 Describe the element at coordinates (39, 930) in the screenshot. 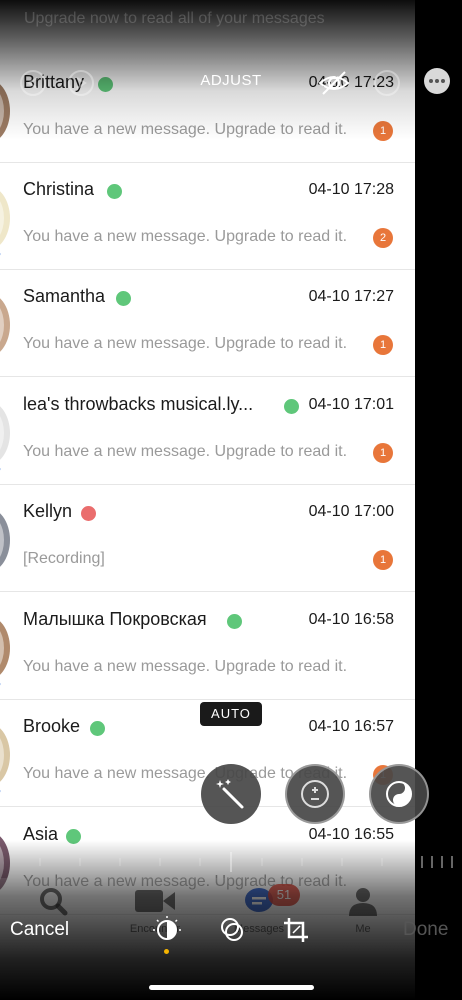

I see `cancel-button: Cancel` at that location.